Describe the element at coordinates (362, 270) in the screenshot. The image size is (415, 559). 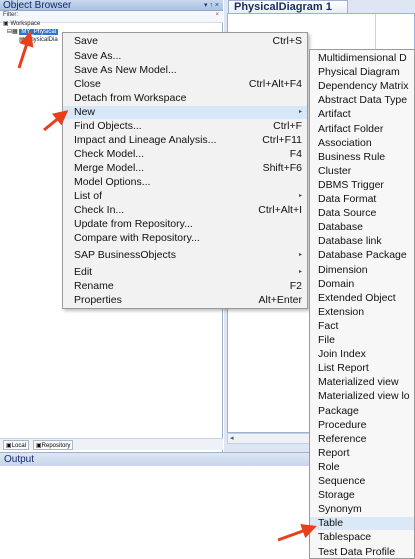
I see `submenu-item-dimension: Dimension` at that location.